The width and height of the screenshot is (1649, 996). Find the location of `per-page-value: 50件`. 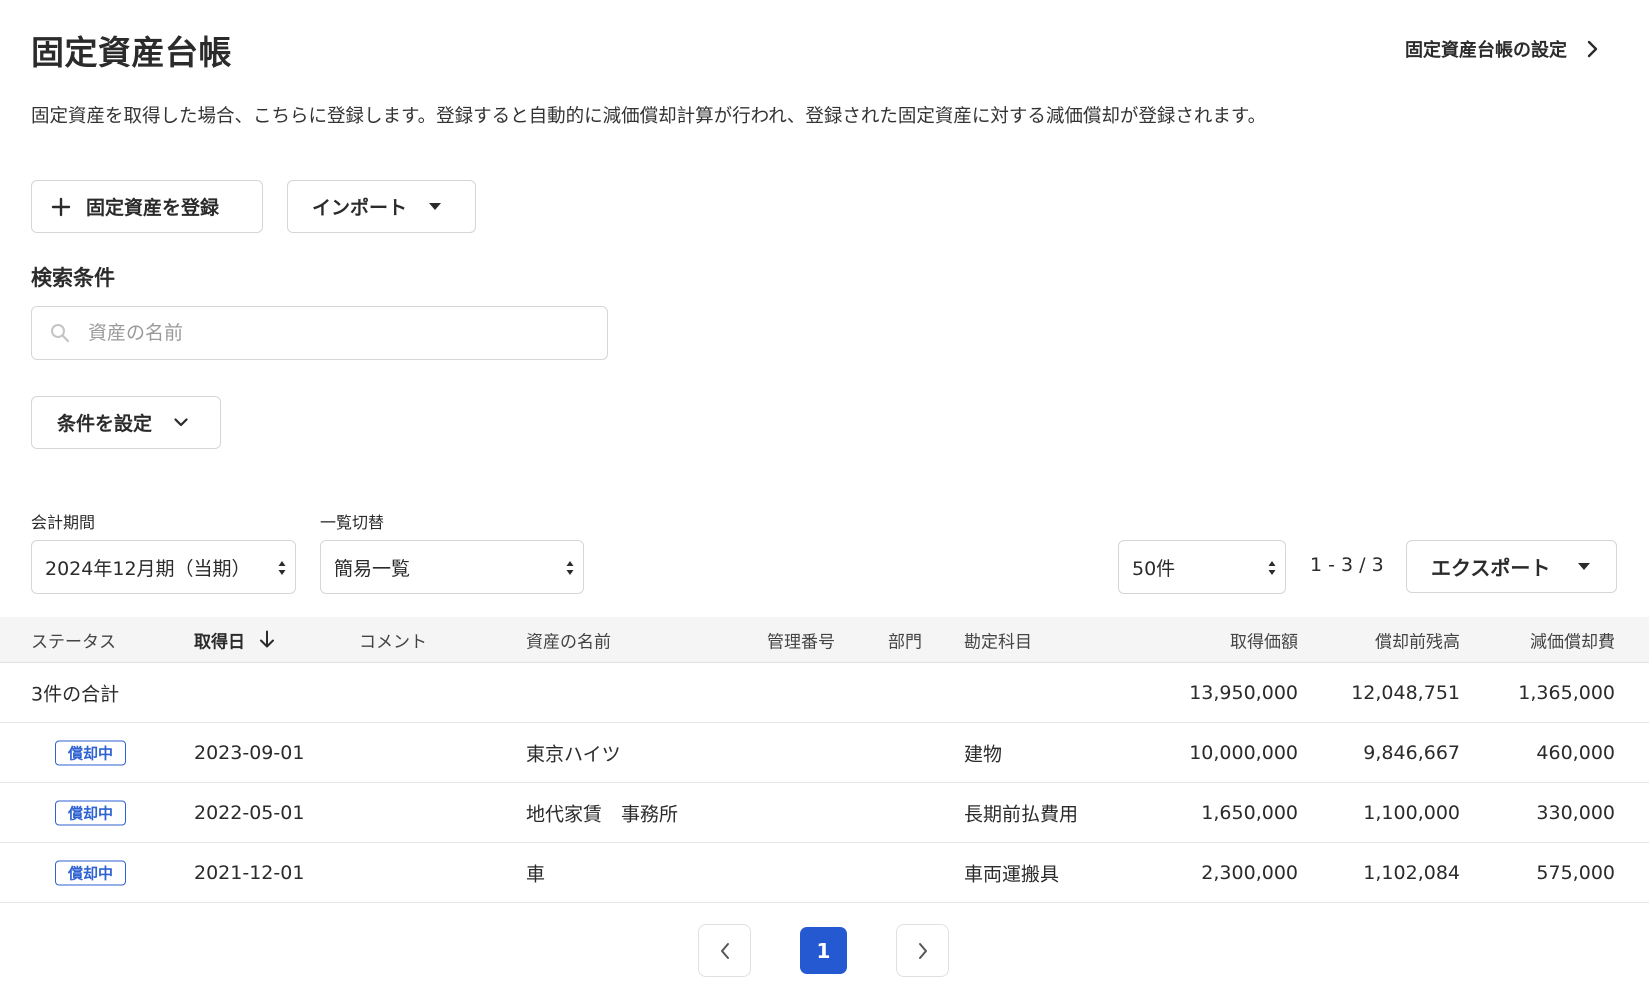

per-page-value: 50件 is located at coordinates (1154, 568).